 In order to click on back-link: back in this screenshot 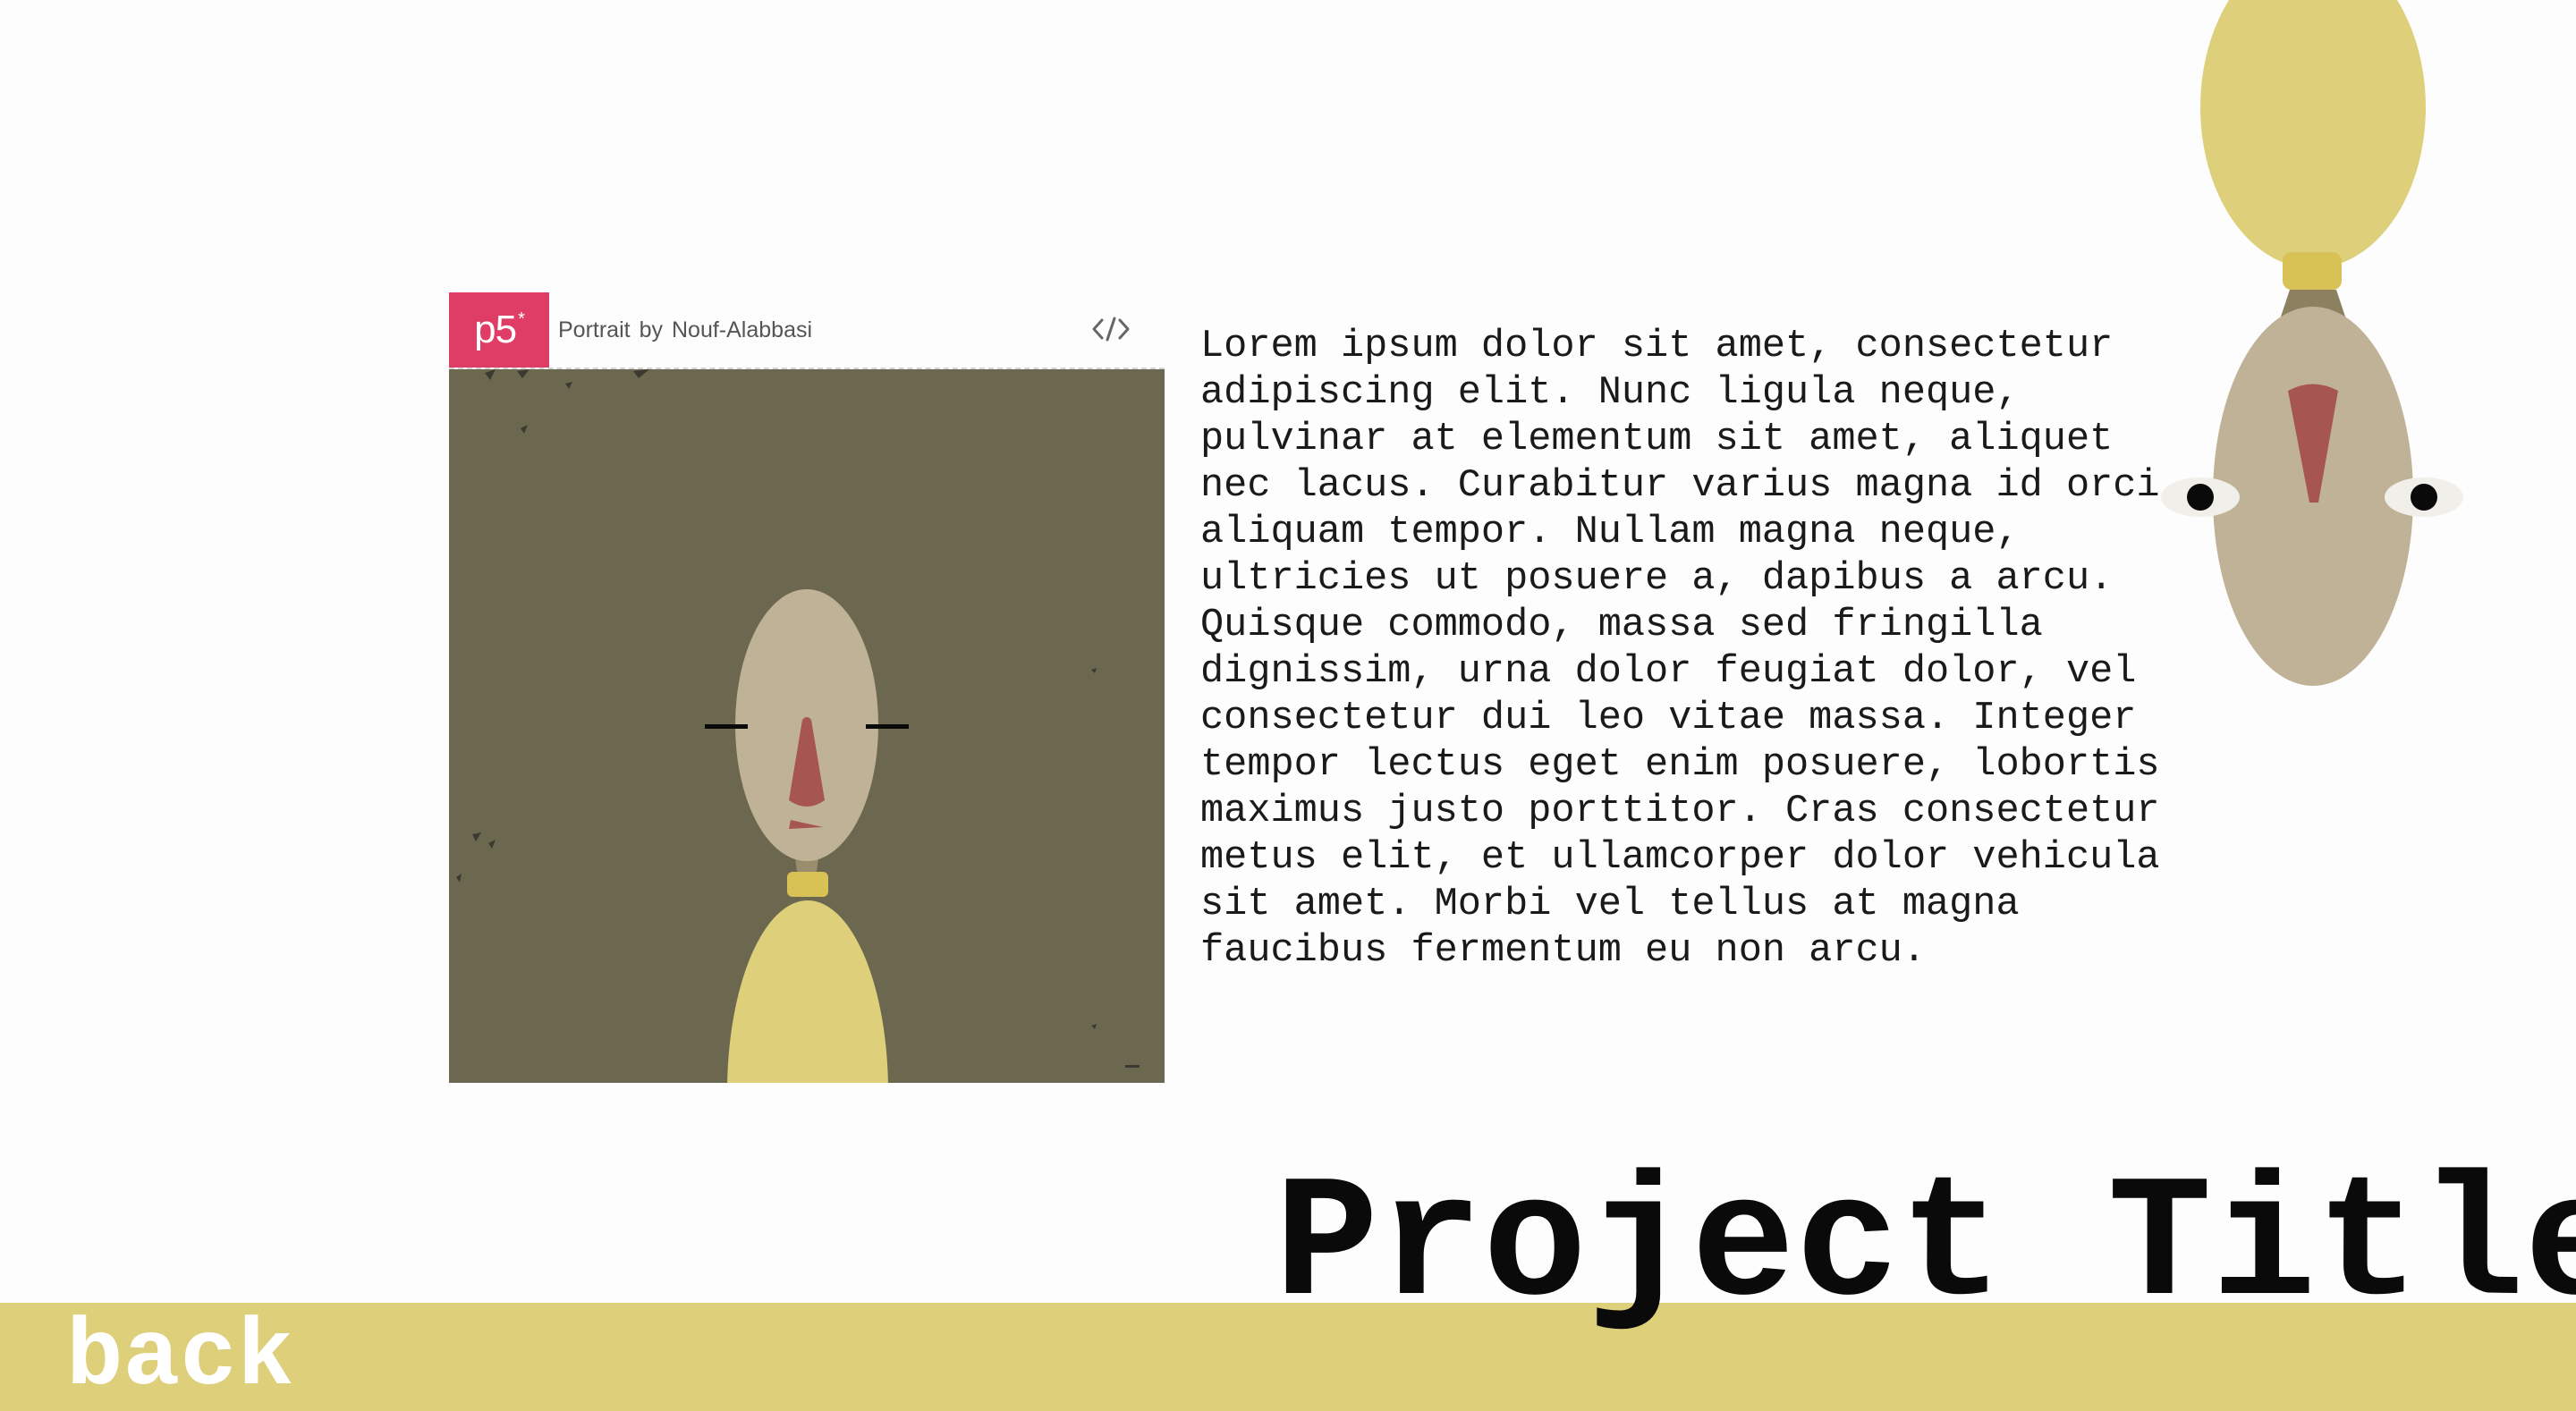, I will do `click(179, 1358)`.